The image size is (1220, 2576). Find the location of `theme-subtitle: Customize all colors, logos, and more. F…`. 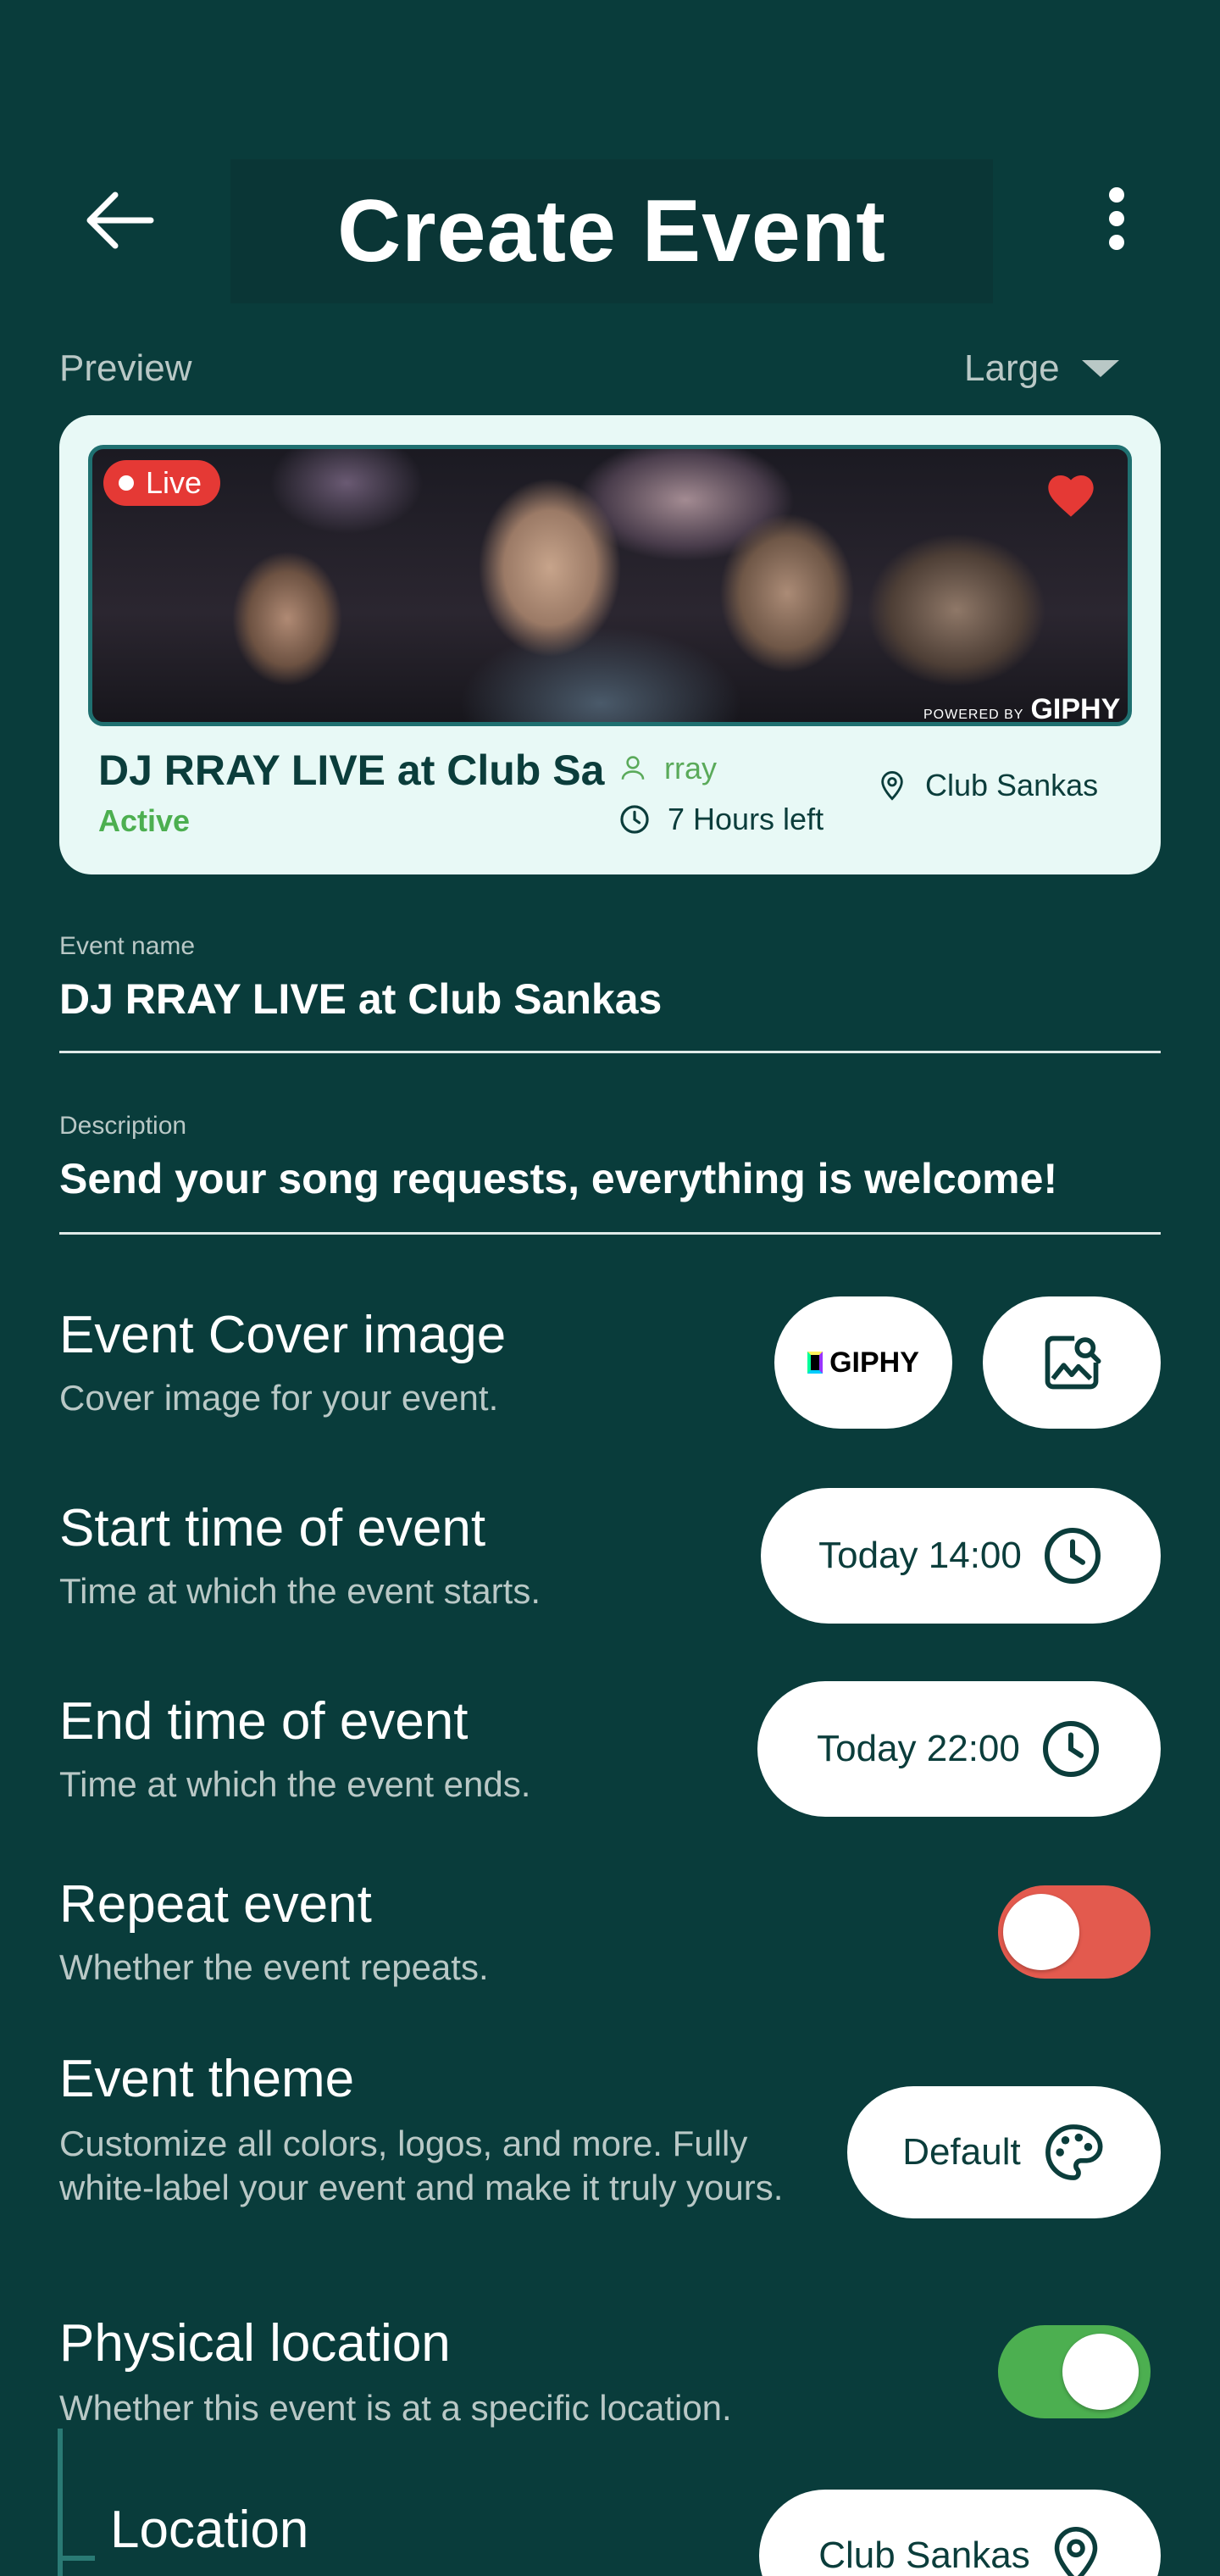

theme-subtitle: Customize all colors, logos, and more. F… is located at coordinates (421, 2165).